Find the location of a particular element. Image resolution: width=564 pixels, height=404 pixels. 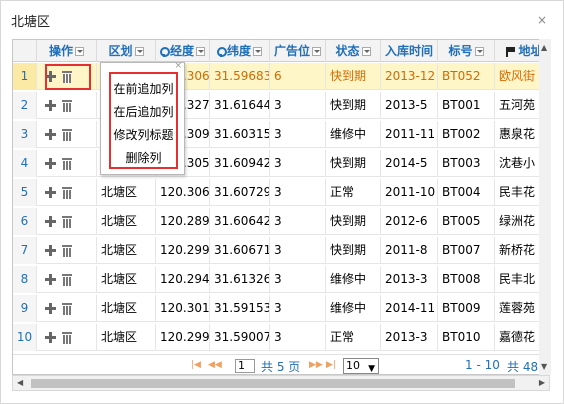

header-ops: 操作 is located at coordinates (67, 51).